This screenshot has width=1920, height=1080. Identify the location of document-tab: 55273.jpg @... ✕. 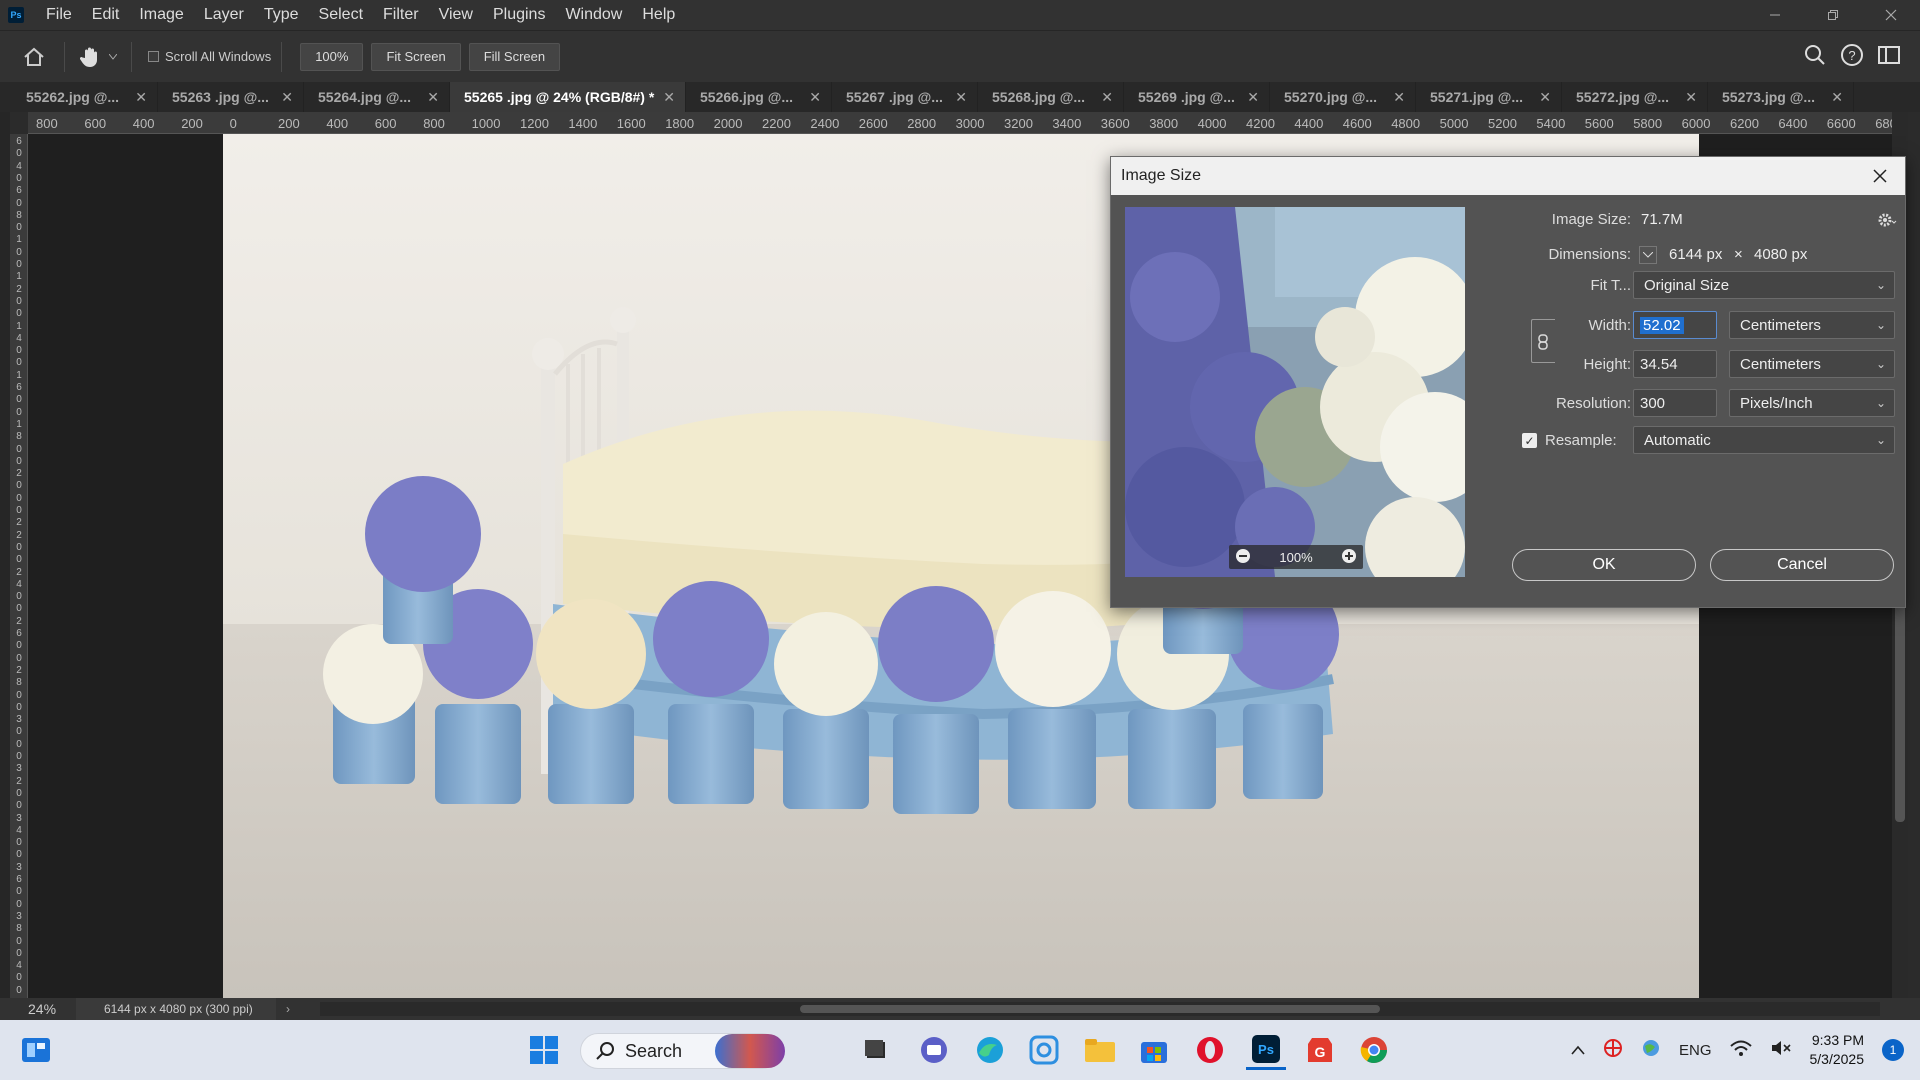
(1781, 97).